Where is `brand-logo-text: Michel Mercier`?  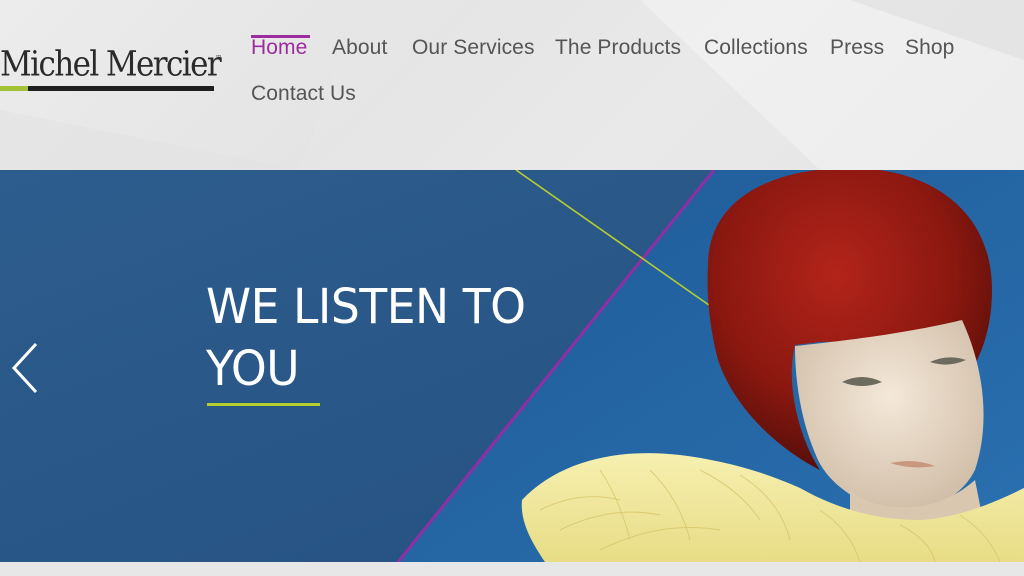
brand-logo-text: Michel Mercier is located at coordinates (111, 64).